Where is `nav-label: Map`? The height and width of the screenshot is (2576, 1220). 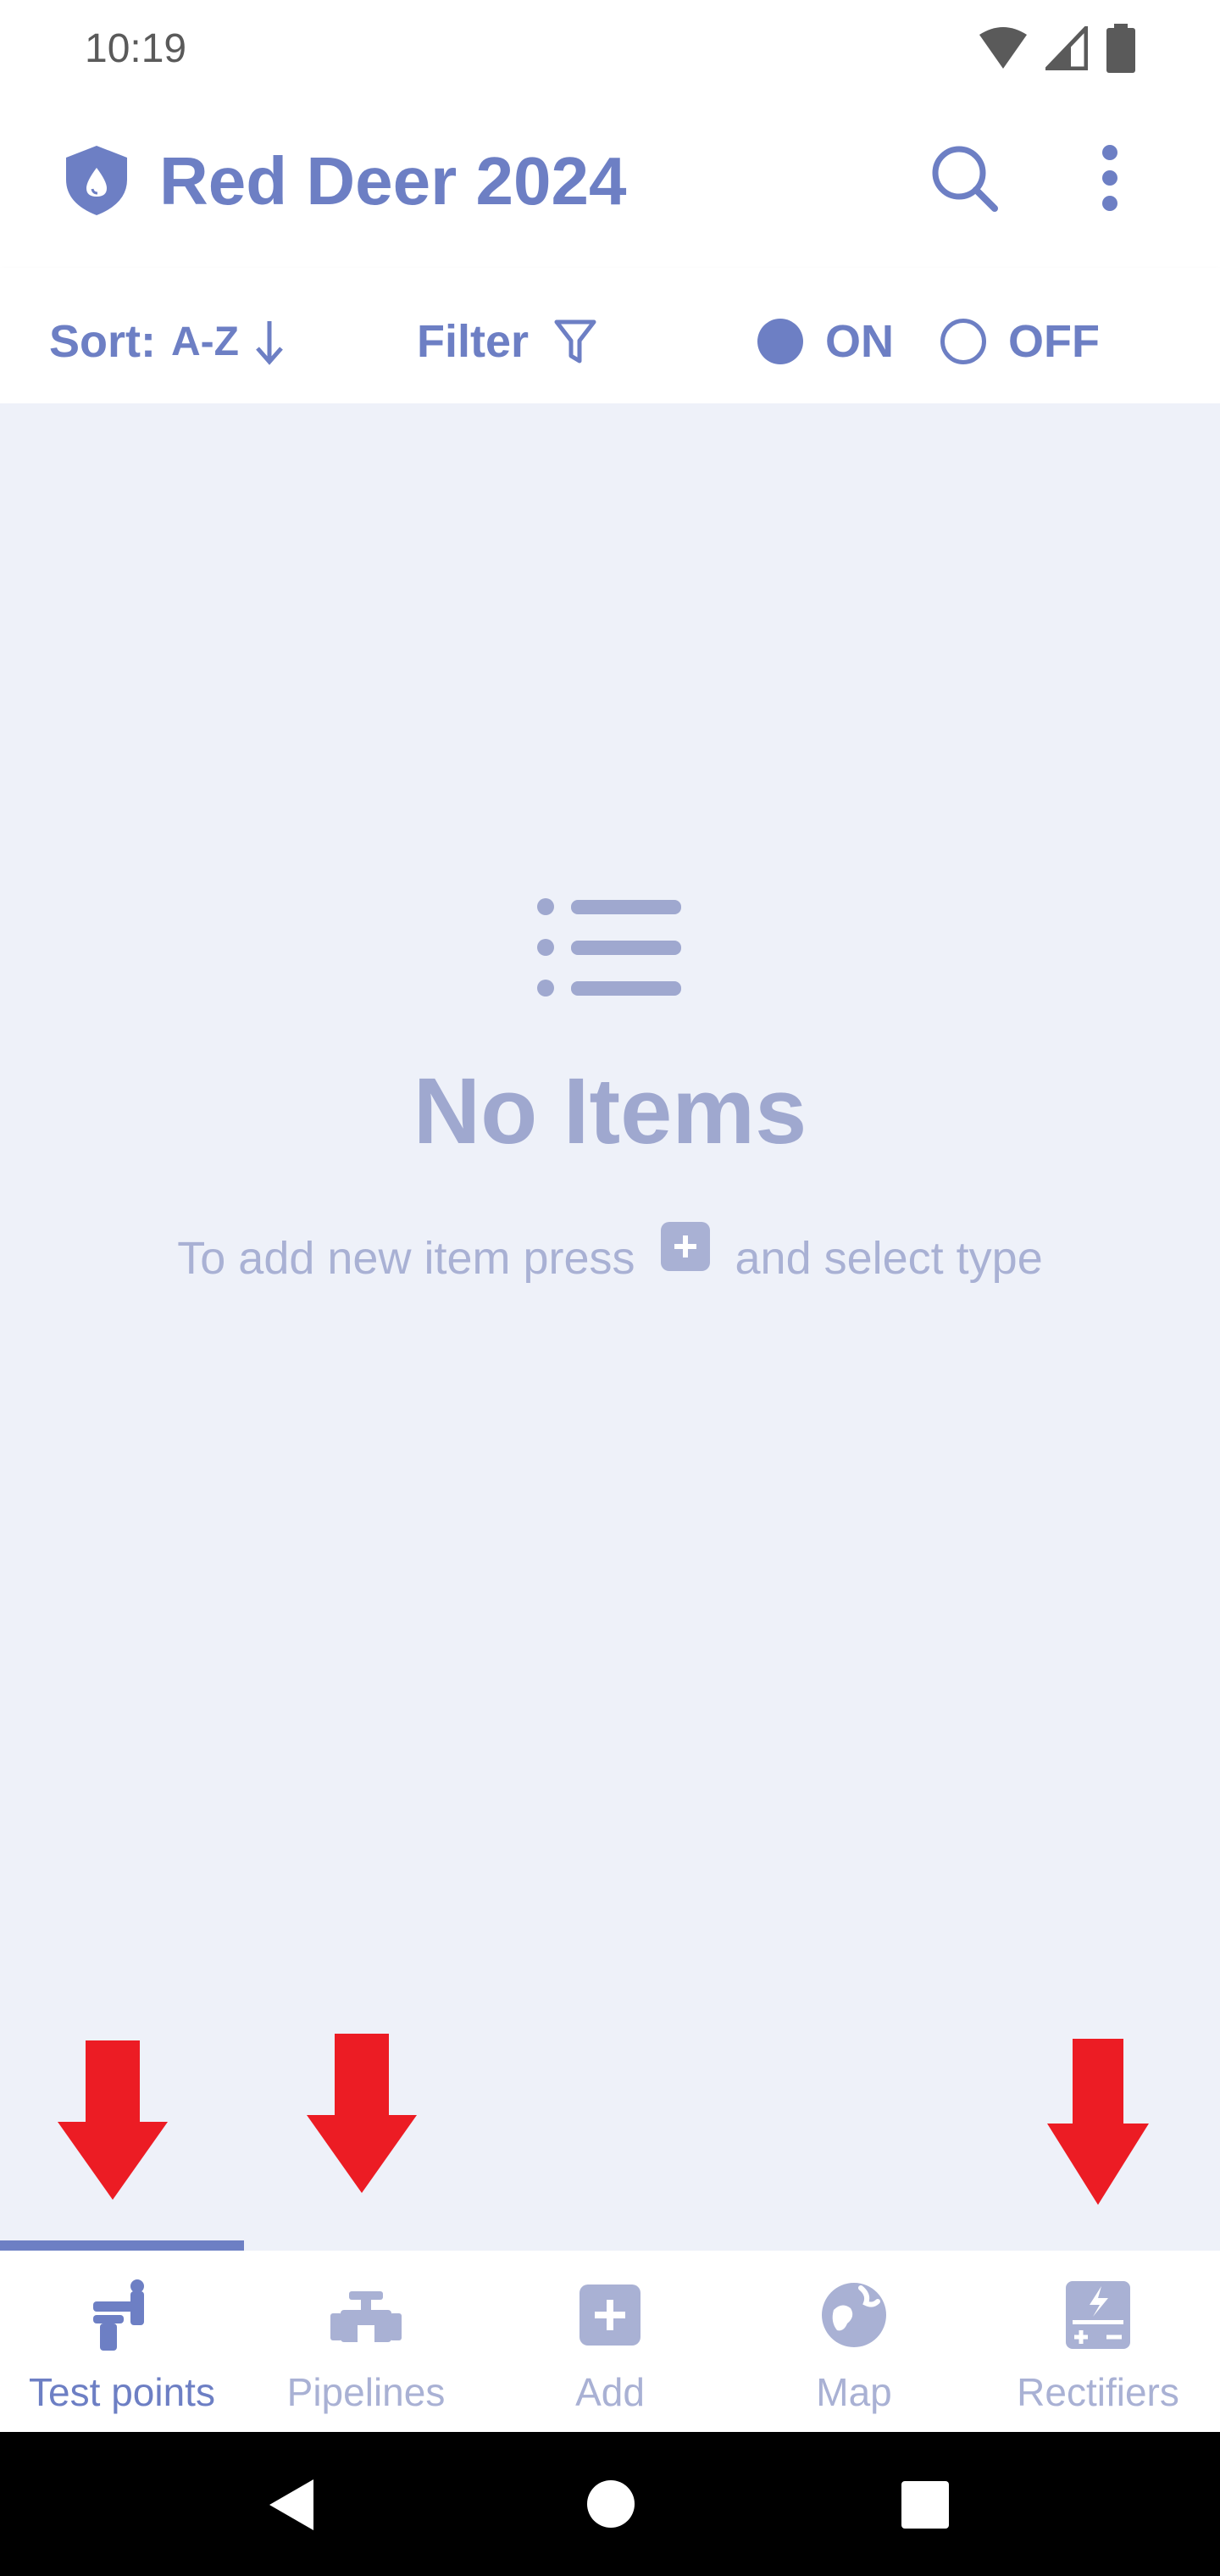 nav-label: Map is located at coordinates (854, 2392).